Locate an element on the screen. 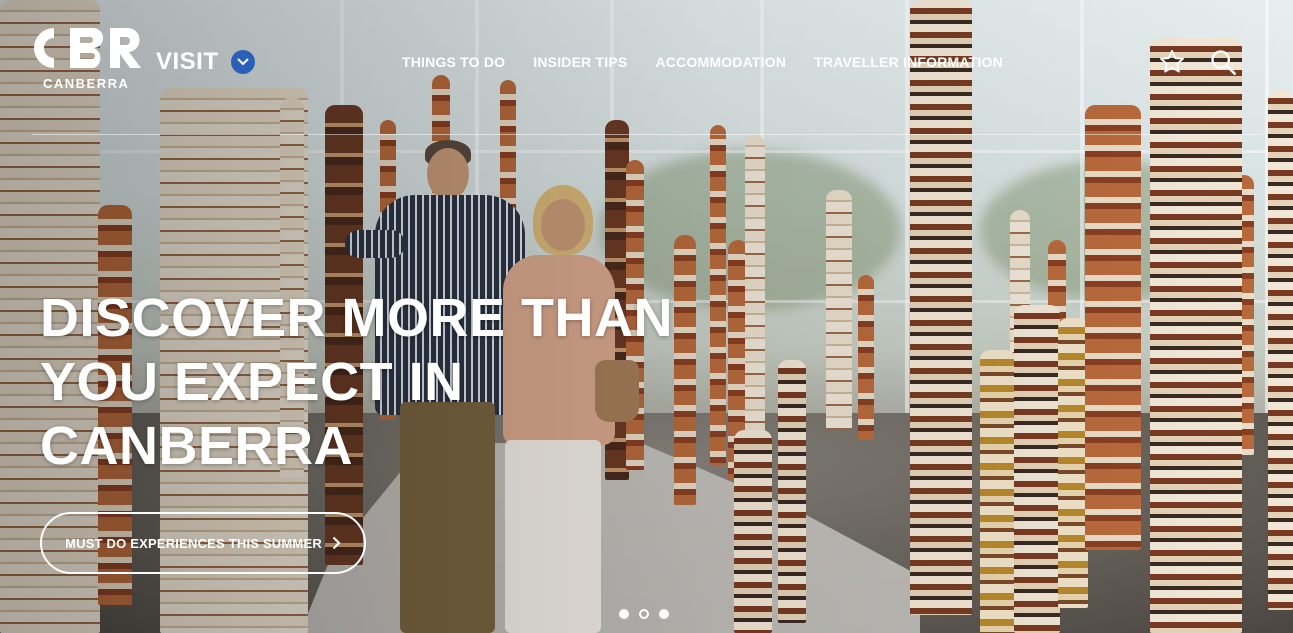 The image size is (1293, 633). search-icon is located at coordinates (1223, 62).